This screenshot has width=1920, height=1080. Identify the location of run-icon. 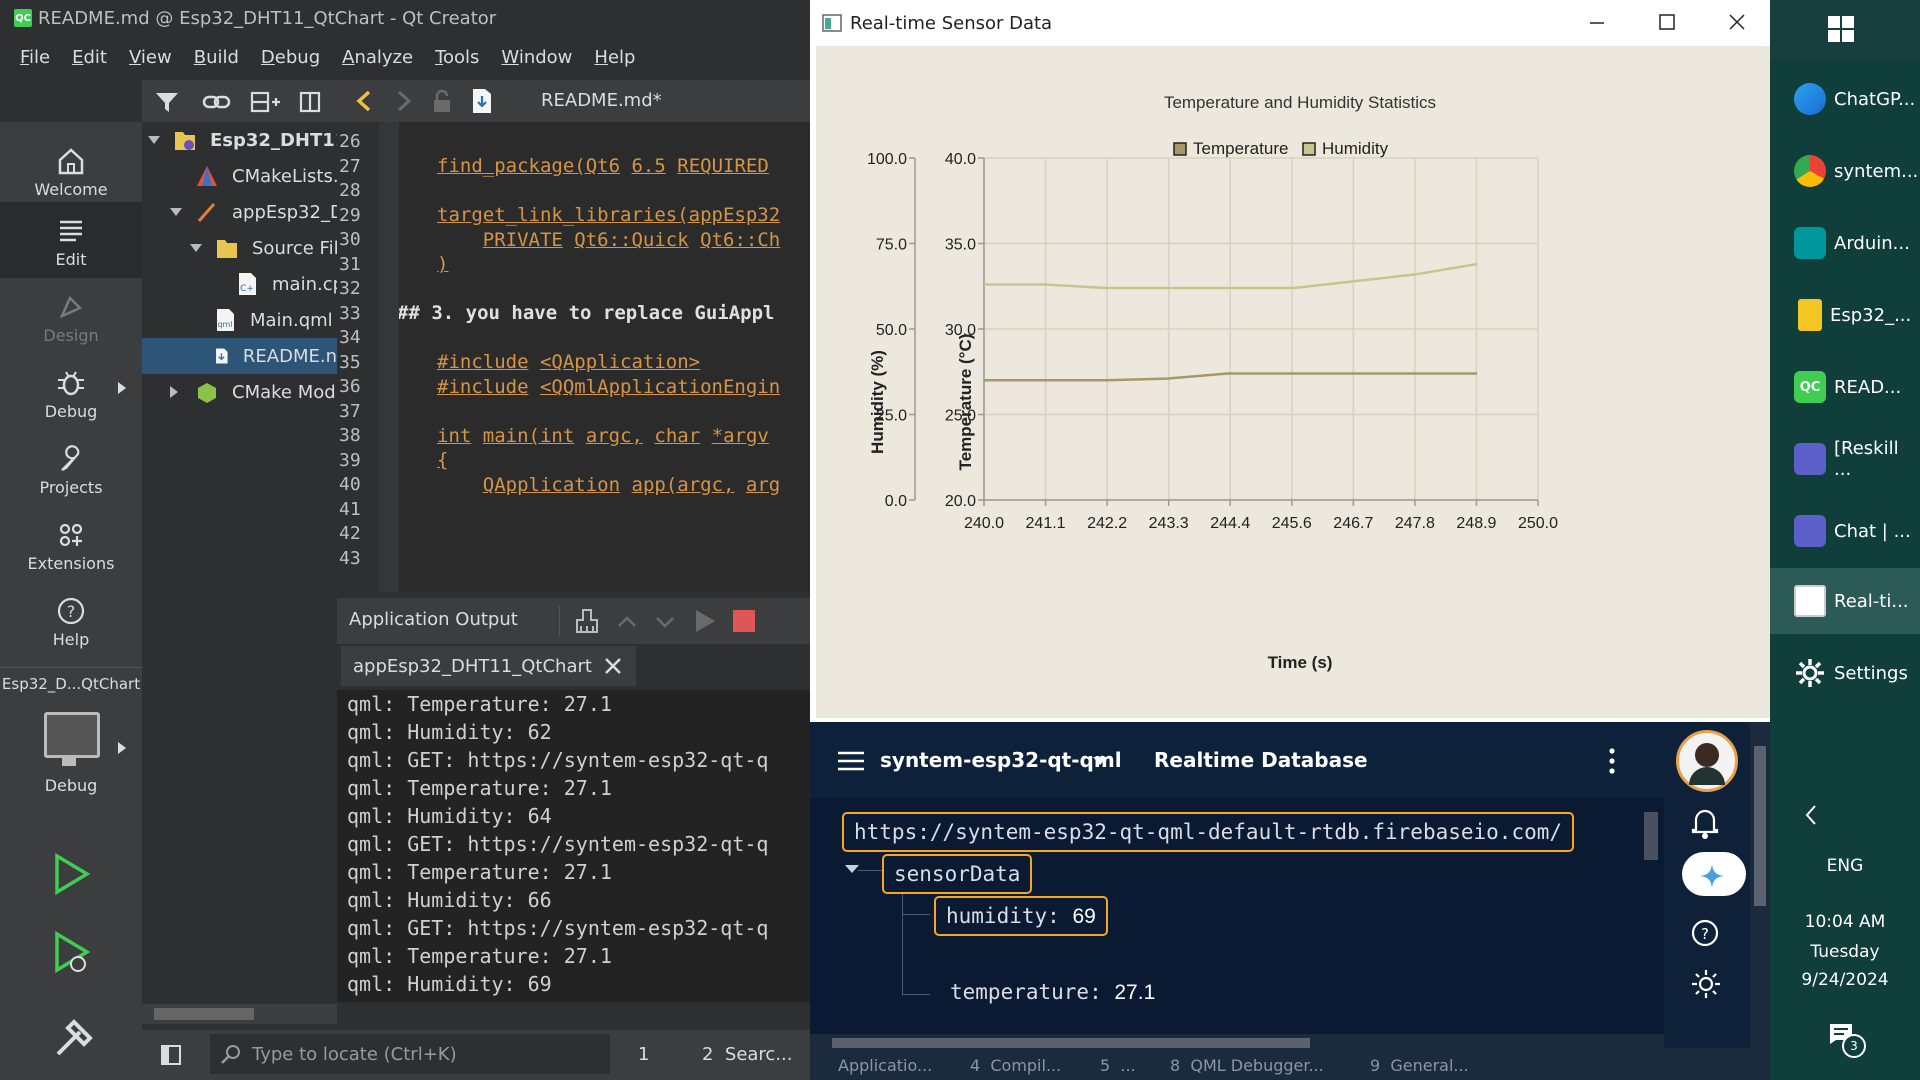
(72, 874).